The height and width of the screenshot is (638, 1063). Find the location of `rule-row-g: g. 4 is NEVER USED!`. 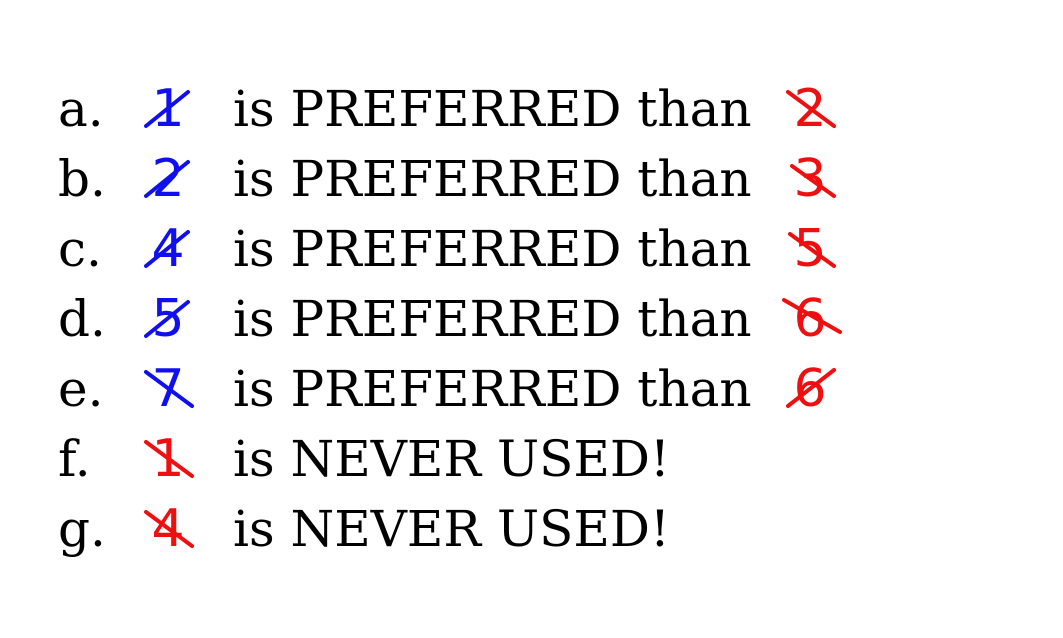

rule-row-g: g. 4 is NEVER USED! is located at coordinates (531, 529).